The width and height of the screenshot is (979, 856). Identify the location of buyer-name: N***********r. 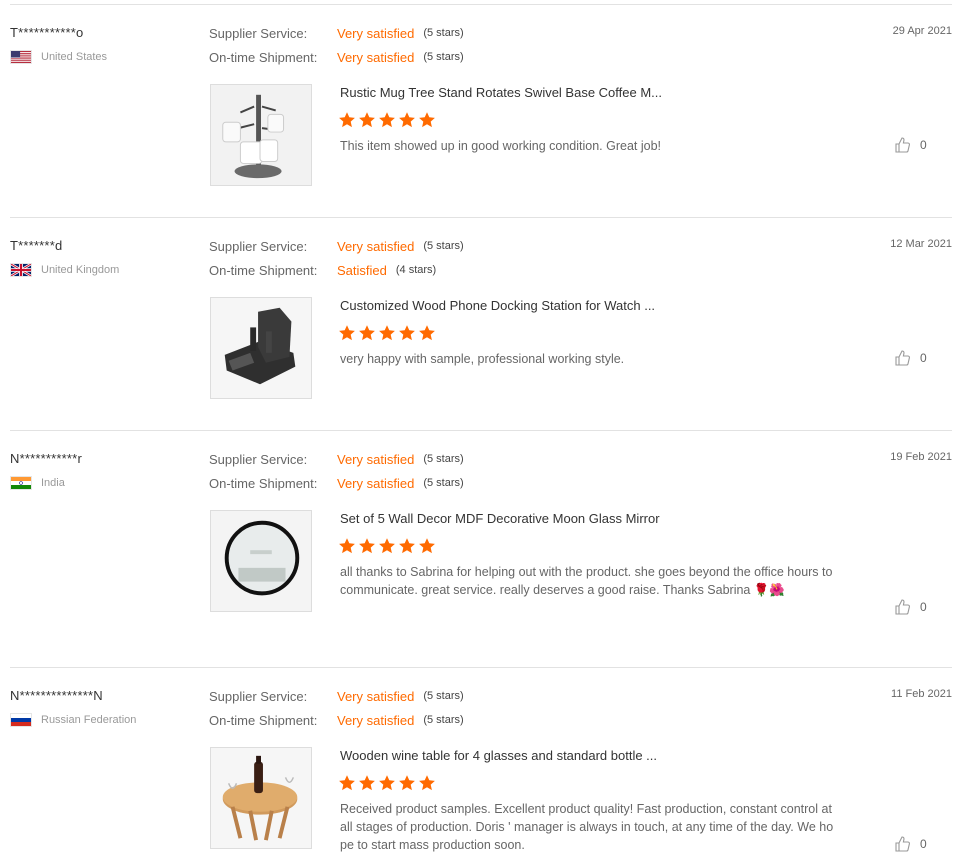
(46, 458).